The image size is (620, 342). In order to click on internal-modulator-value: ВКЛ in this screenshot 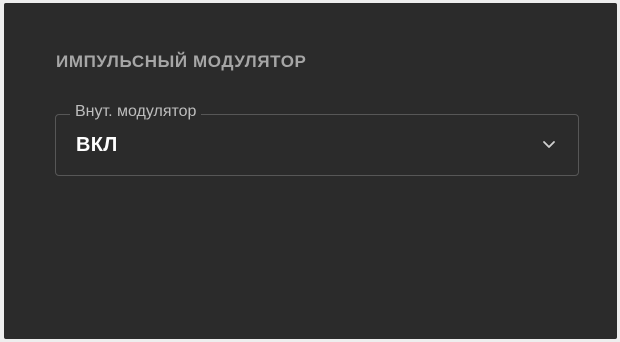, I will do `click(97, 145)`.